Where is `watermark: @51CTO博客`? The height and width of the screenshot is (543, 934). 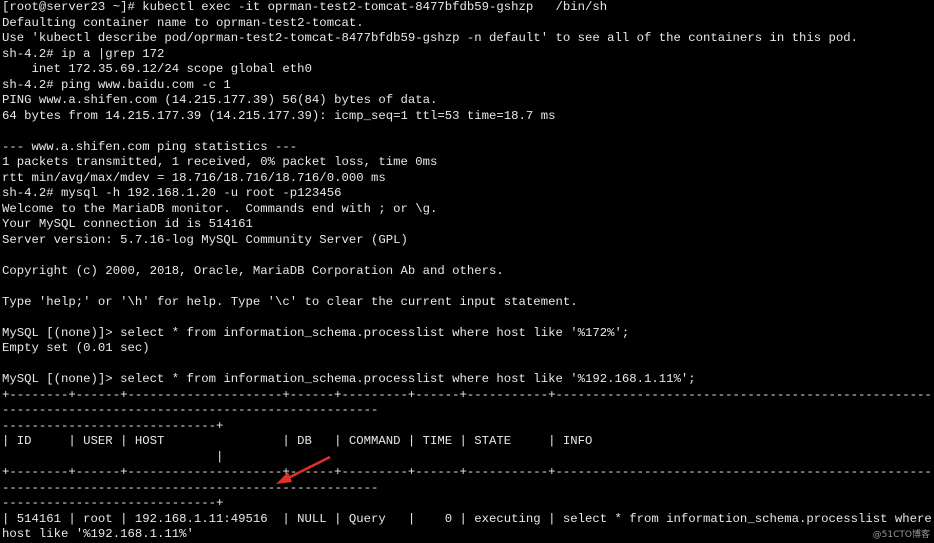
watermark: @51CTO博客 is located at coordinates (901, 534).